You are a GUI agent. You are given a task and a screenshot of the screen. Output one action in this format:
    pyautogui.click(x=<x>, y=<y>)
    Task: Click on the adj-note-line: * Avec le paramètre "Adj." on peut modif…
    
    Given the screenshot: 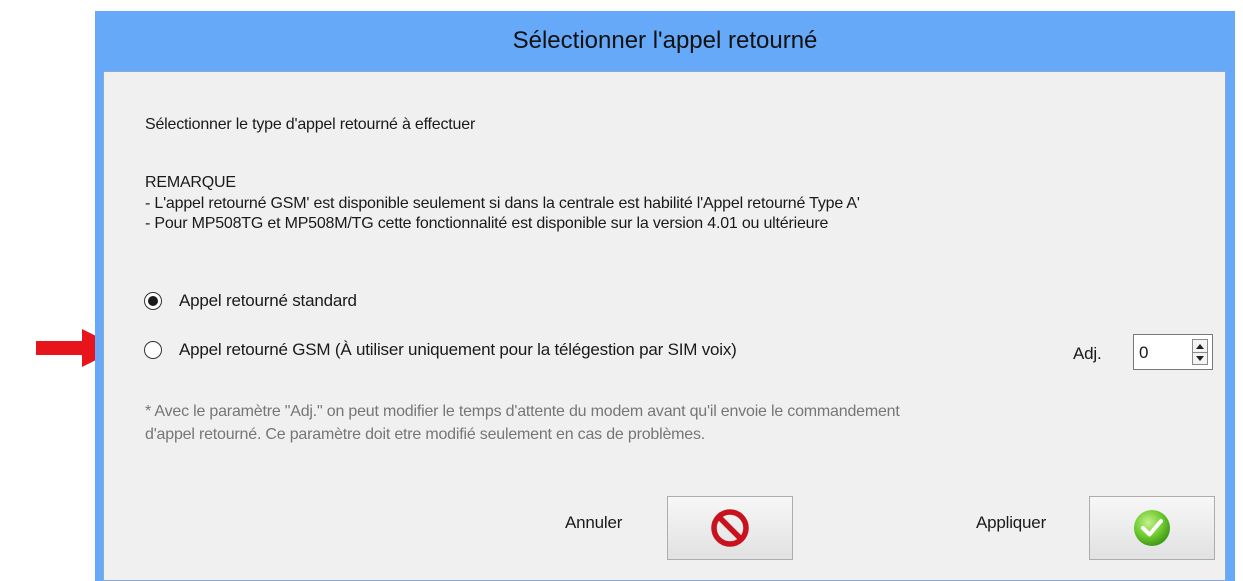 What is the action you would take?
    pyautogui.click(x=522, y=411)
    